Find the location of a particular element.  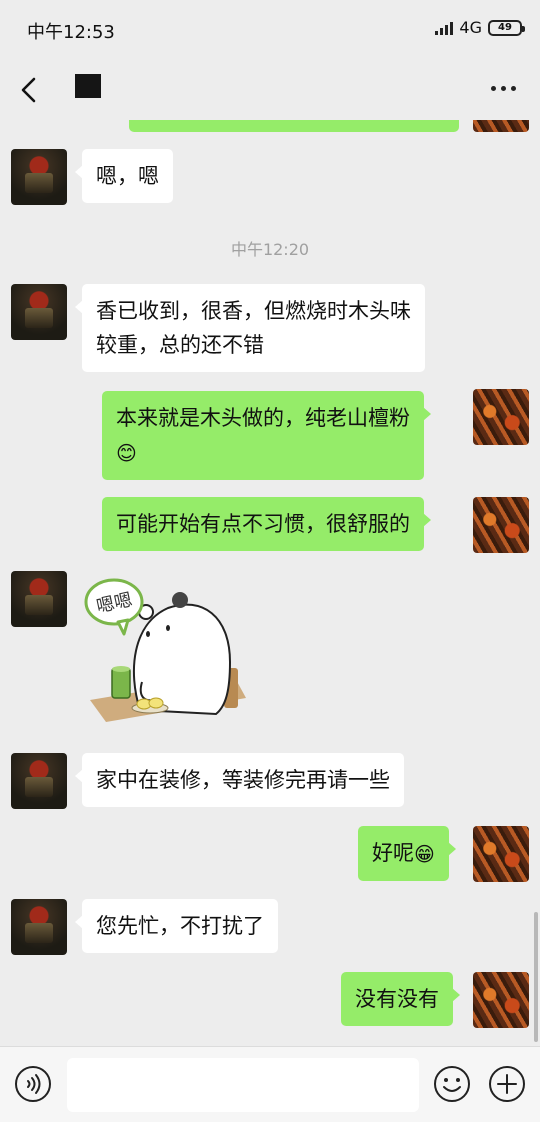

status-time: 中午12:53 is located at coordinates (71, 32).